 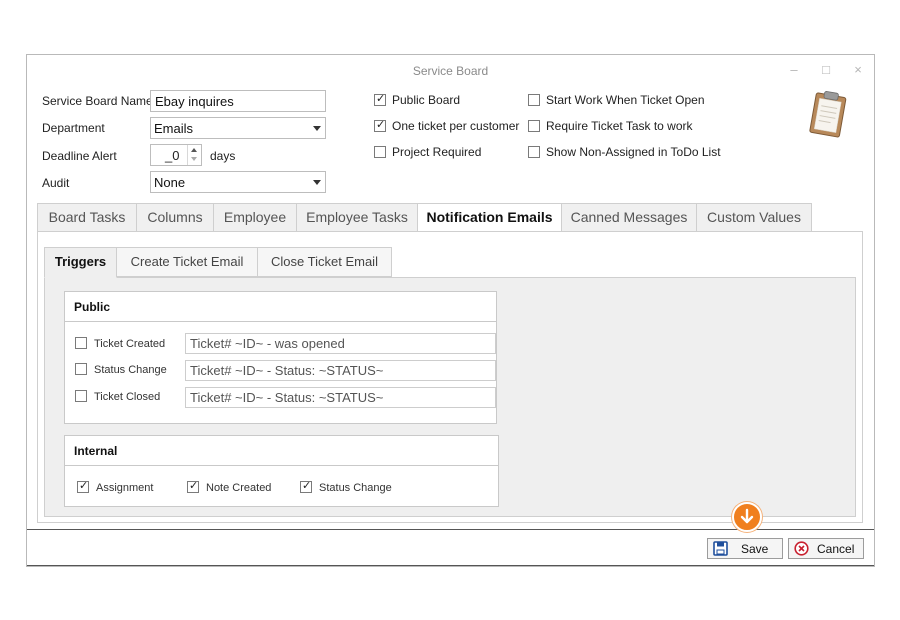 I want to click on ticket-closed-checkbox, so click(x=81, y=396).